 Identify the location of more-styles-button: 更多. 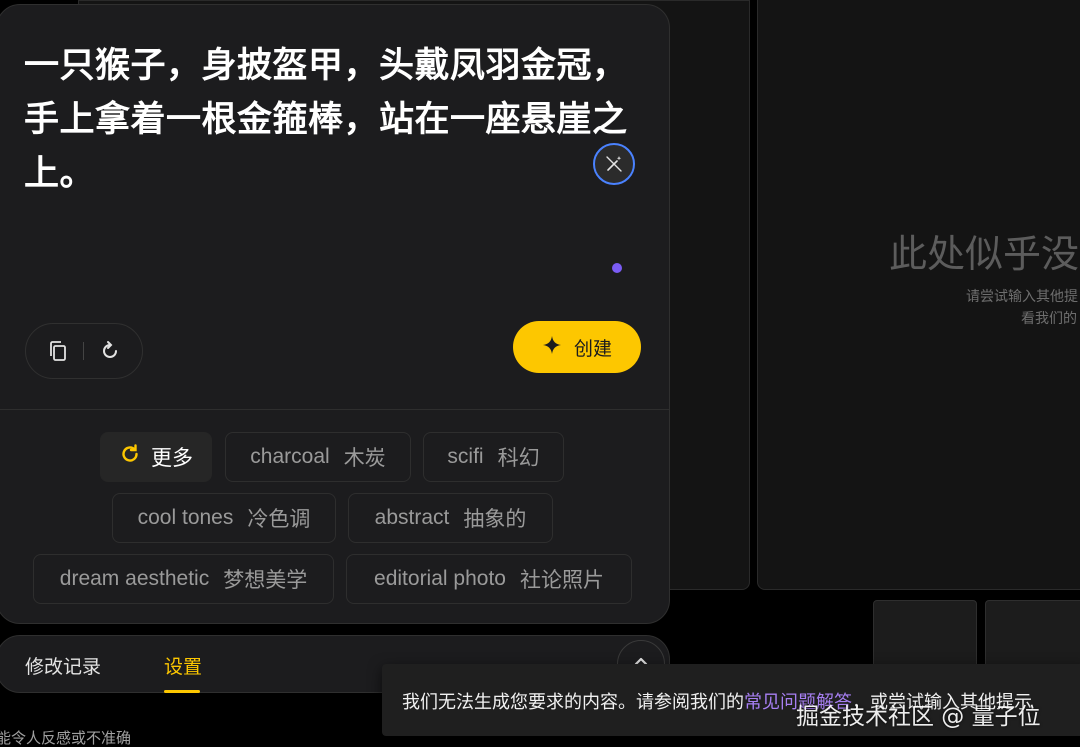
(156, 457).